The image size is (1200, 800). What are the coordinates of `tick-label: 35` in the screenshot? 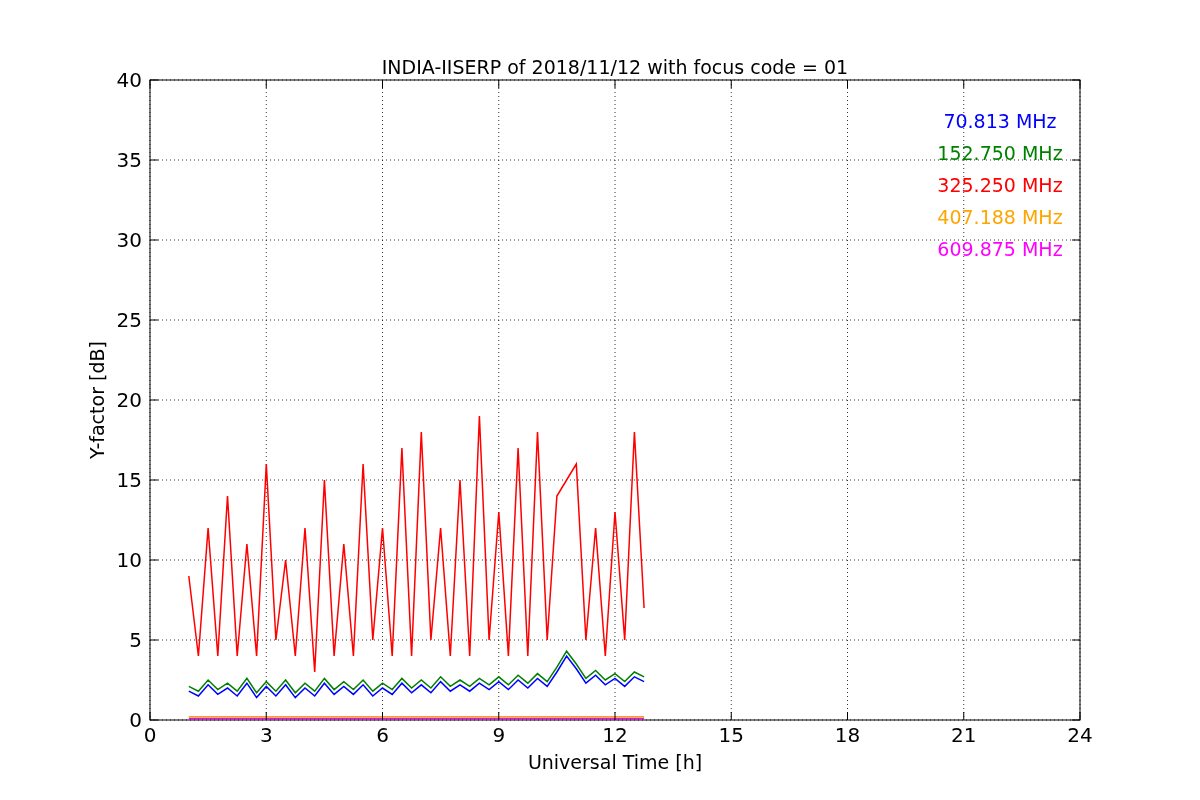 It's located at (129, 160).